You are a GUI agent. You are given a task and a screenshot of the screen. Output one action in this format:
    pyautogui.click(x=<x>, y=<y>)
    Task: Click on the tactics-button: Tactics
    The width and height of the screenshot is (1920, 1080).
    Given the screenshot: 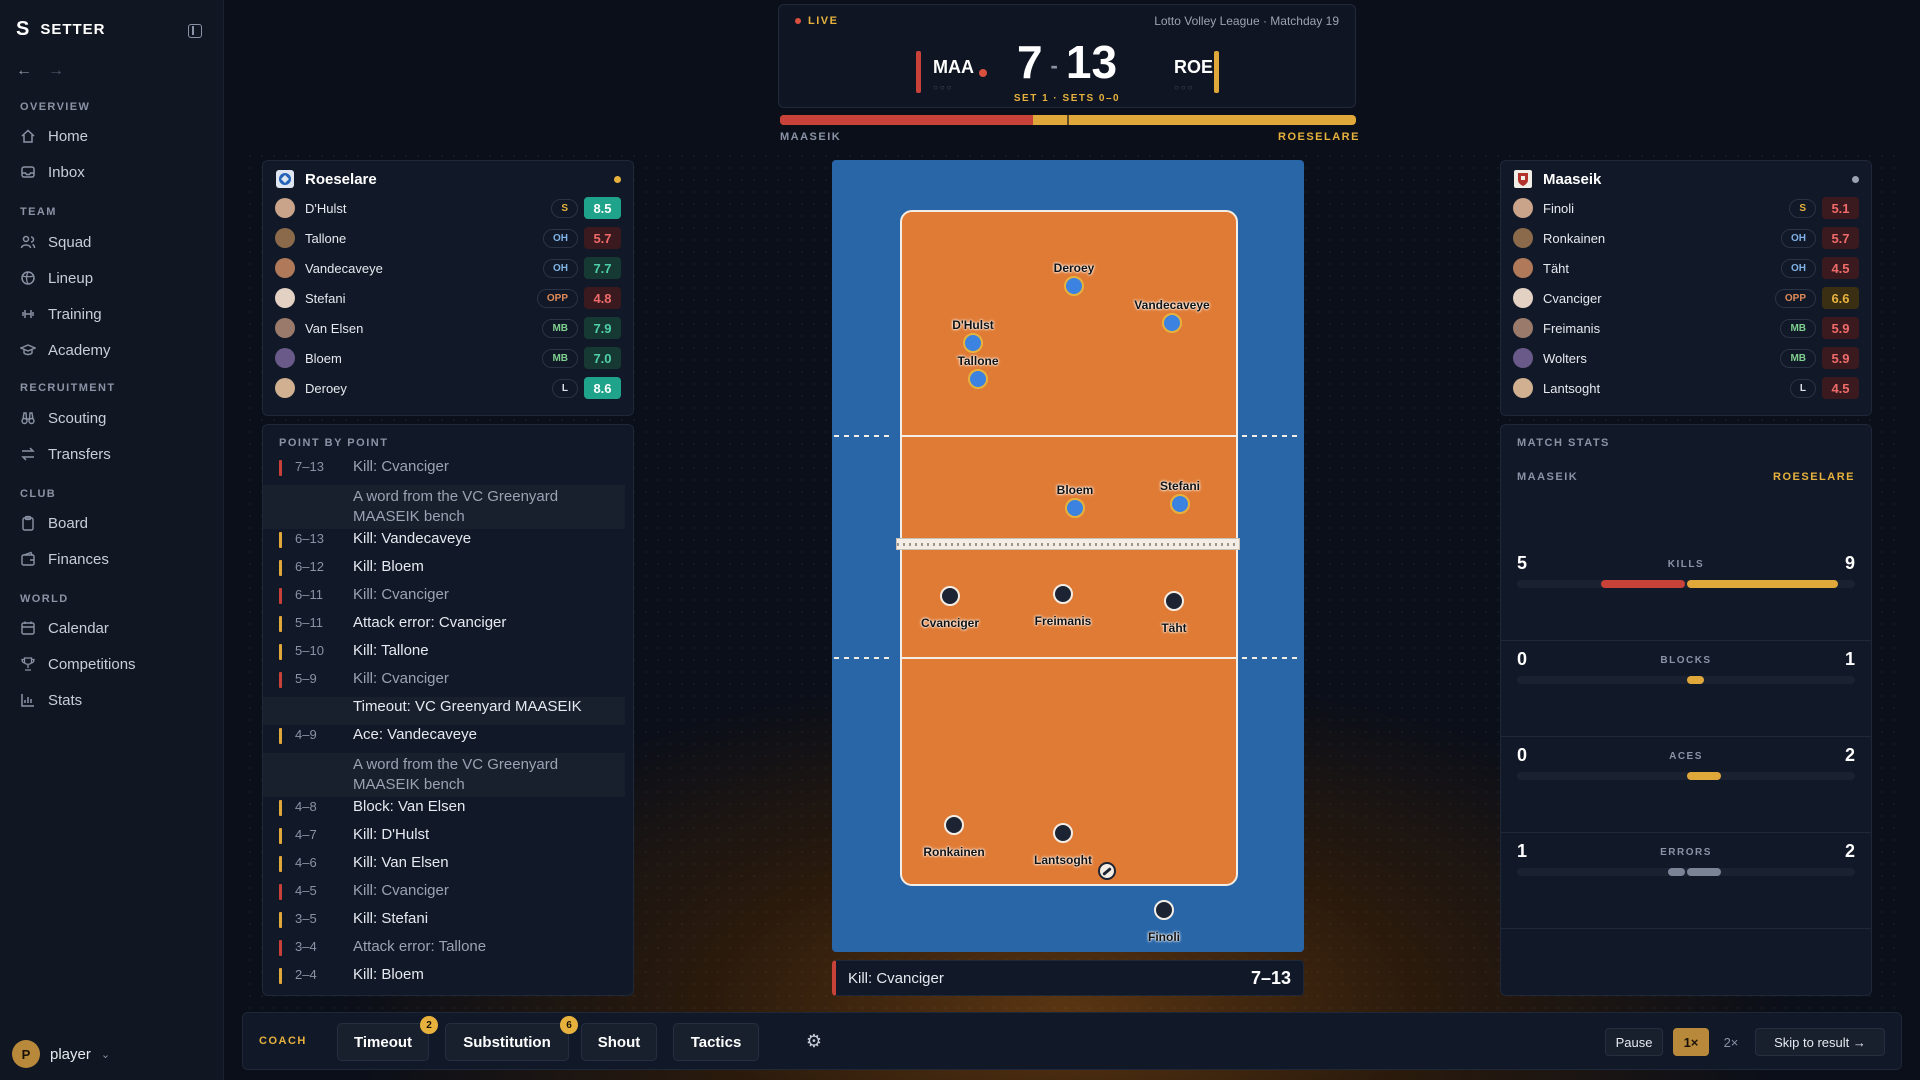 What is the action you would take?
    pyautogui.click(x=716, y=1042)
    